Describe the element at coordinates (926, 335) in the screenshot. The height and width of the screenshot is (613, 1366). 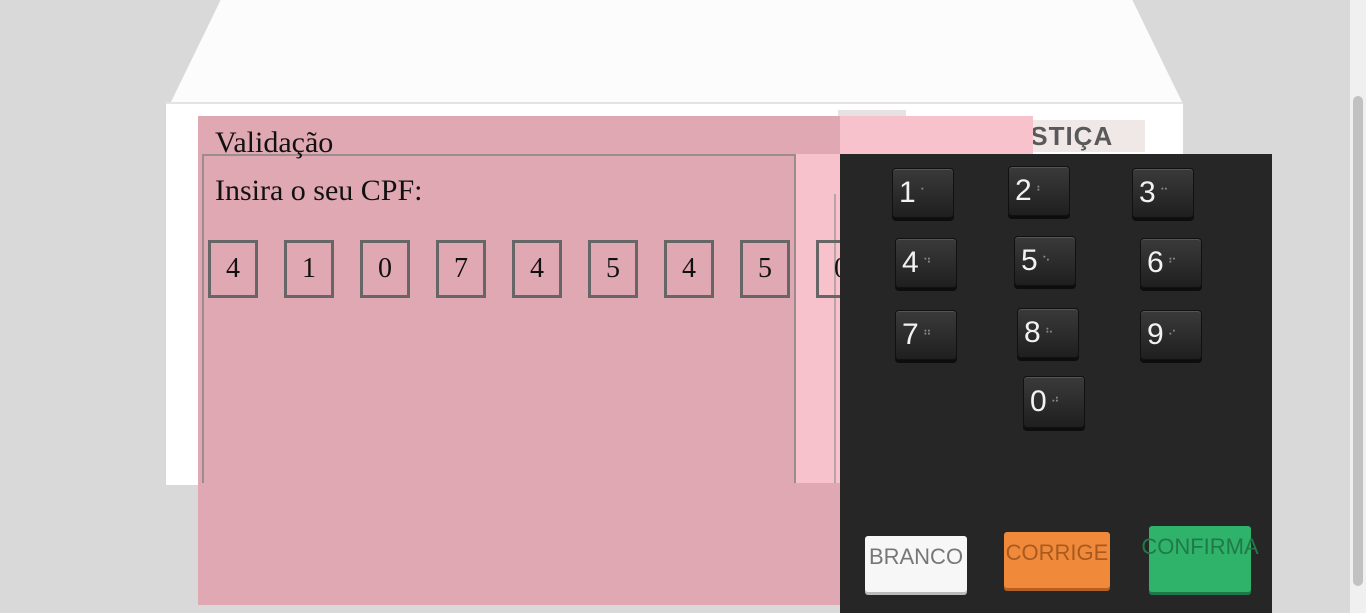
I see `key-7: 7 ⠛` at that location.